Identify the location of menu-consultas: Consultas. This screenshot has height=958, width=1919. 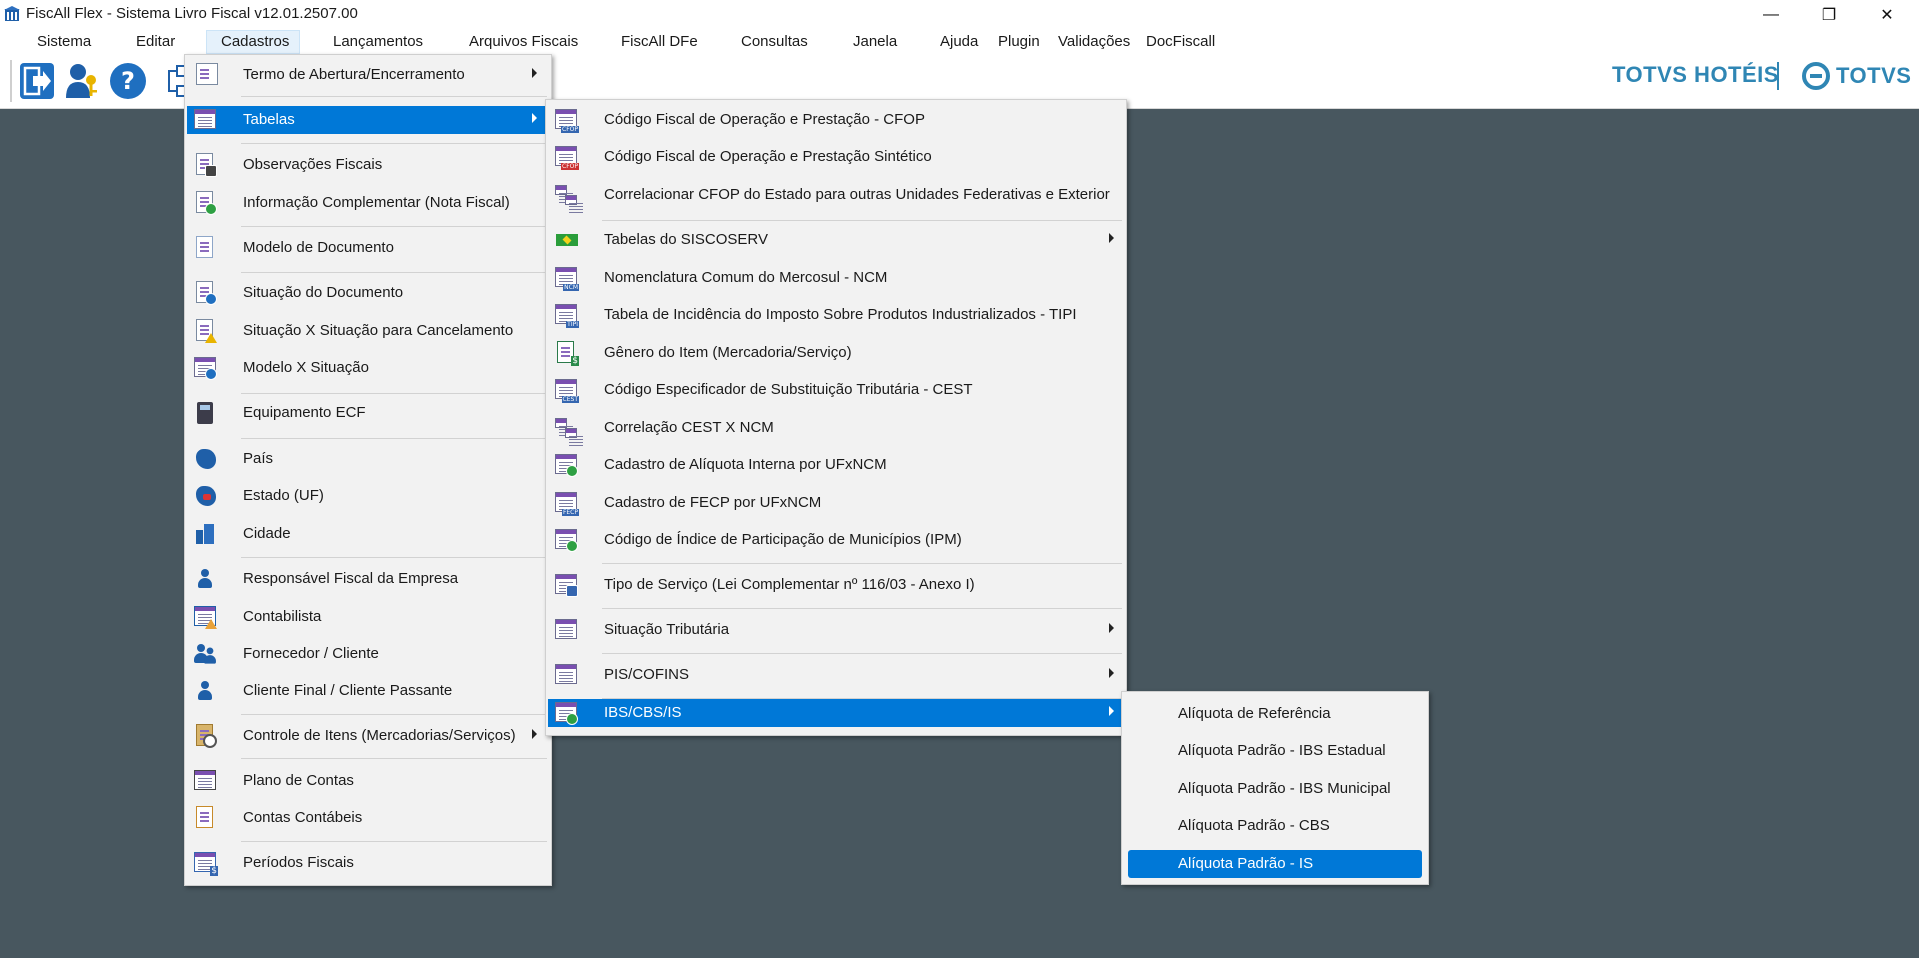
(774, 41).